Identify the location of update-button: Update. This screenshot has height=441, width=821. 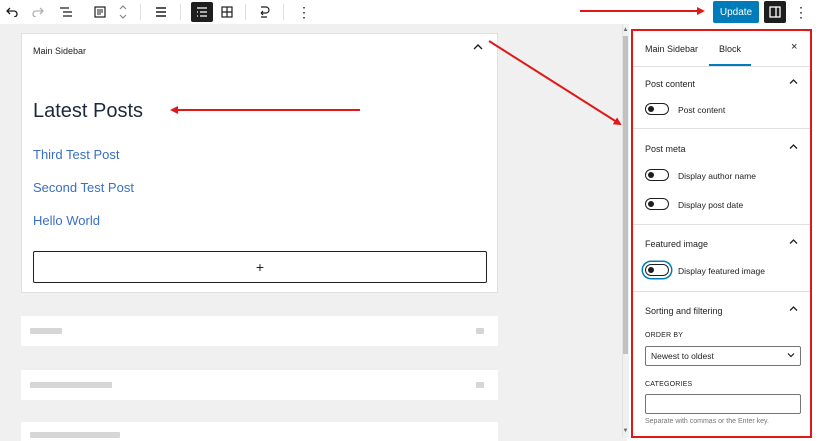
(736, 12).